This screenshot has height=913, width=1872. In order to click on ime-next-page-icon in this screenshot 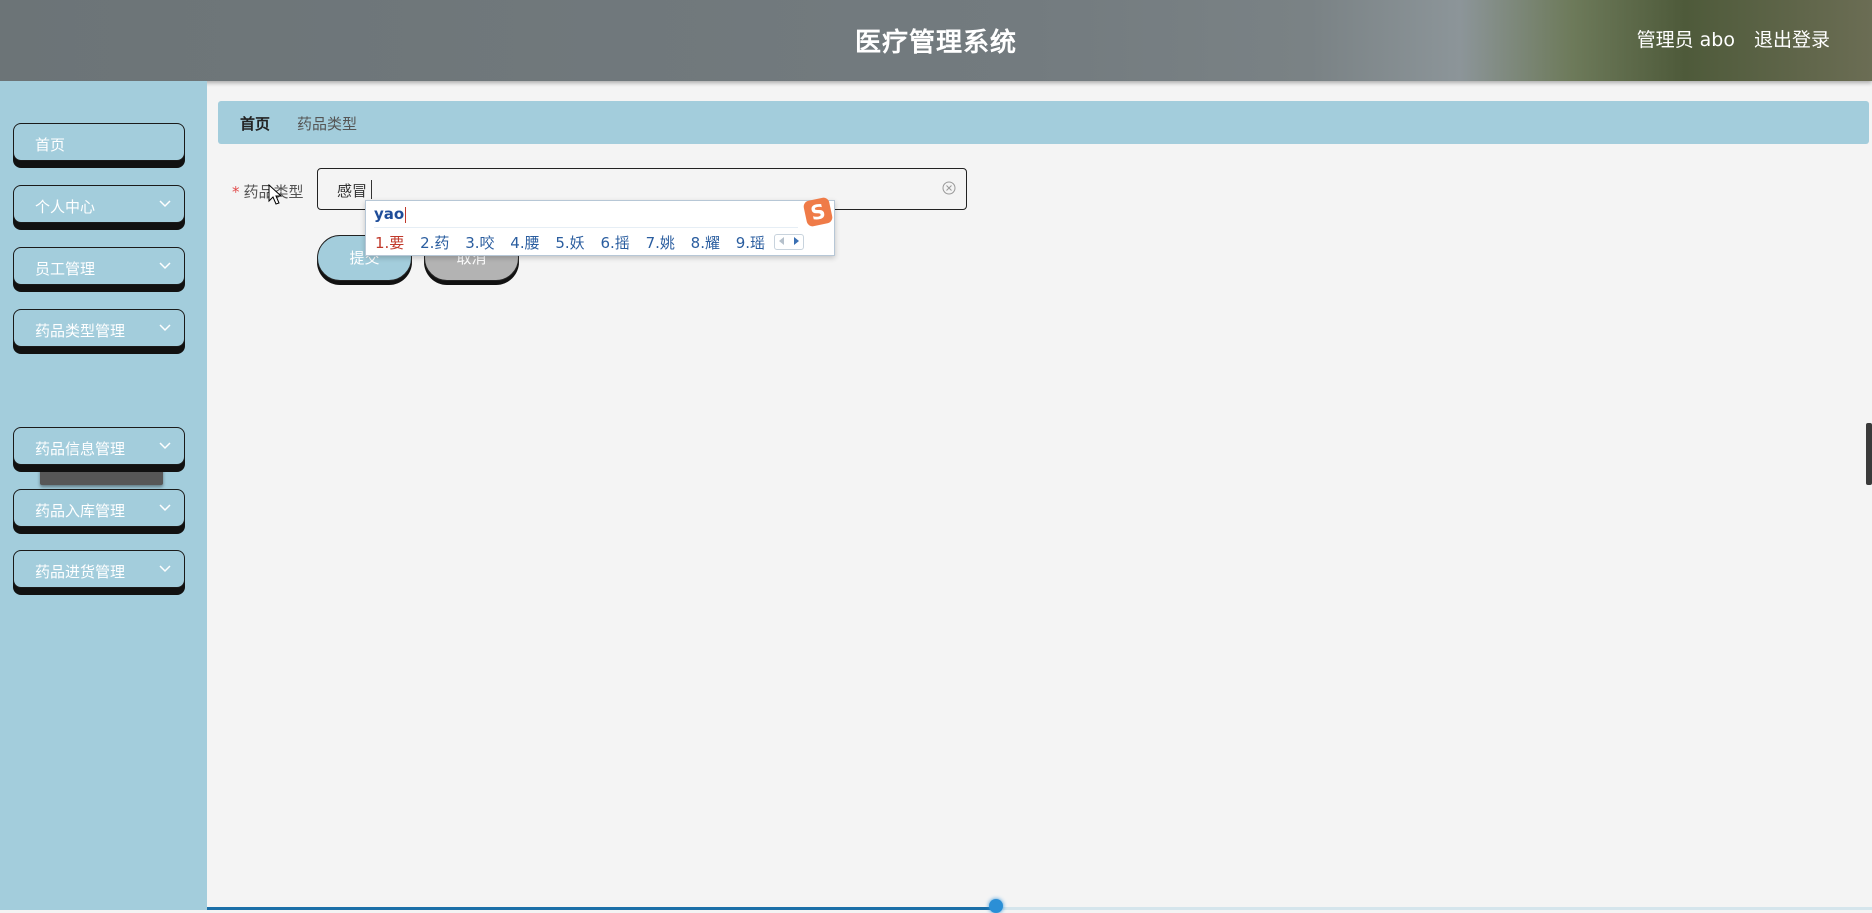, I will do `click(796, 241)`.